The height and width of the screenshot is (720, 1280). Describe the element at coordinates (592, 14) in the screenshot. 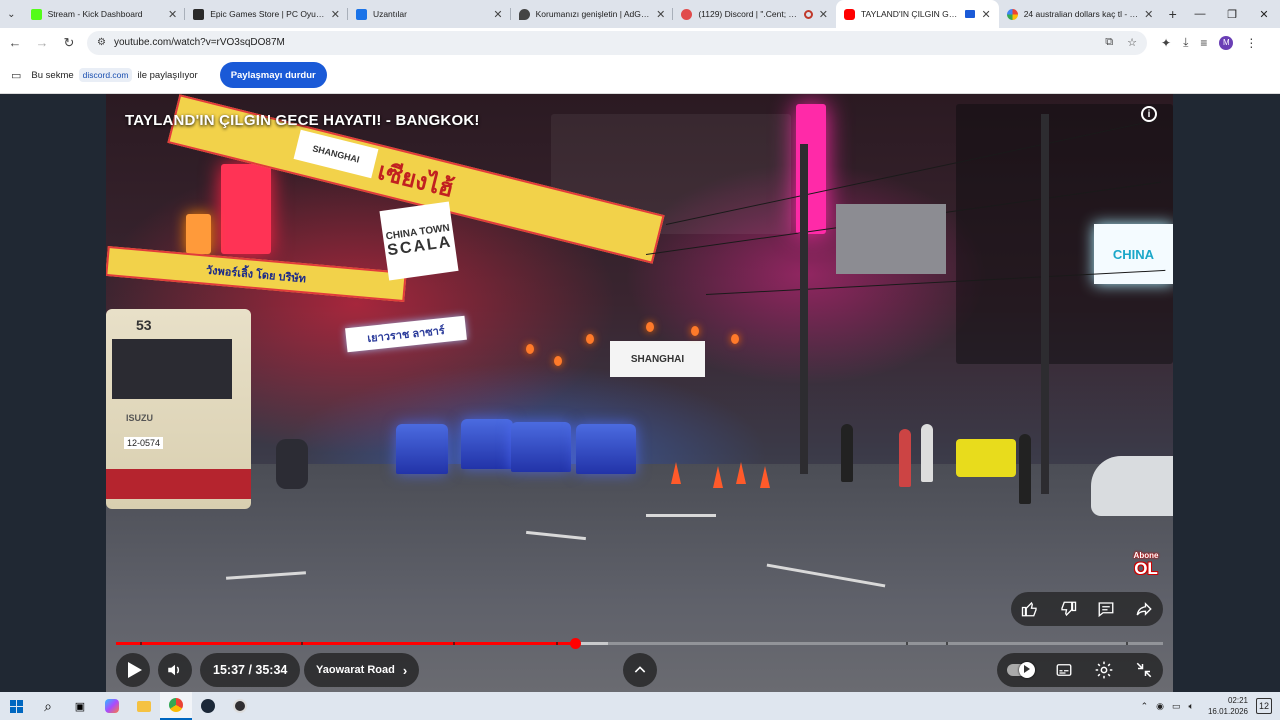

I see `tab-adguard: Korumanızı genişletin | AdGuard ✕` at that location.